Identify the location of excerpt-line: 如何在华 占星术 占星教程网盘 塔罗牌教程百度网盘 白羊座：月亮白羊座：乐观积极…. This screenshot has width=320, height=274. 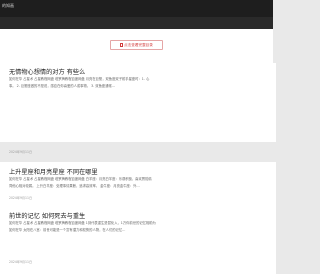
(80, 179).